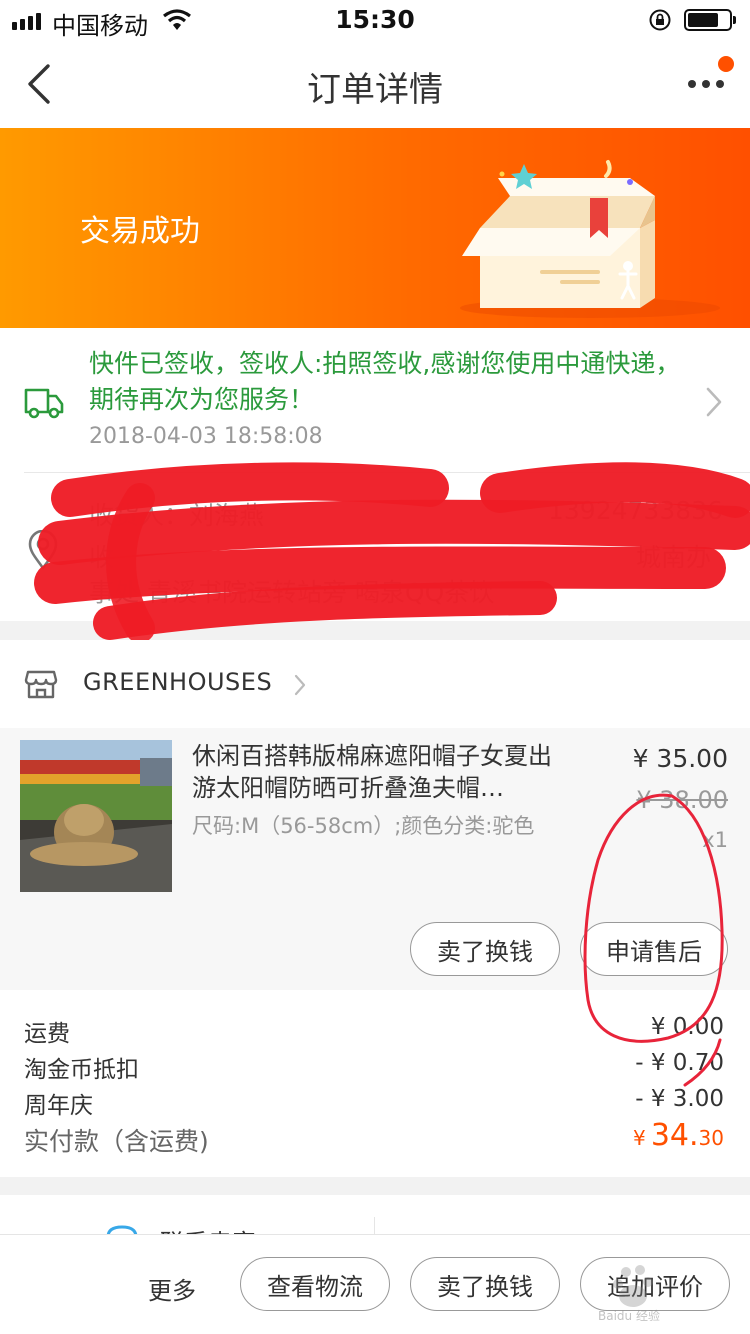 The width and height of the screenshot is (750, 1334). Describe the element at coordinates (177, 515) in the screenshot. I see `receiver-name: 收货人：刘海燕` at that location.